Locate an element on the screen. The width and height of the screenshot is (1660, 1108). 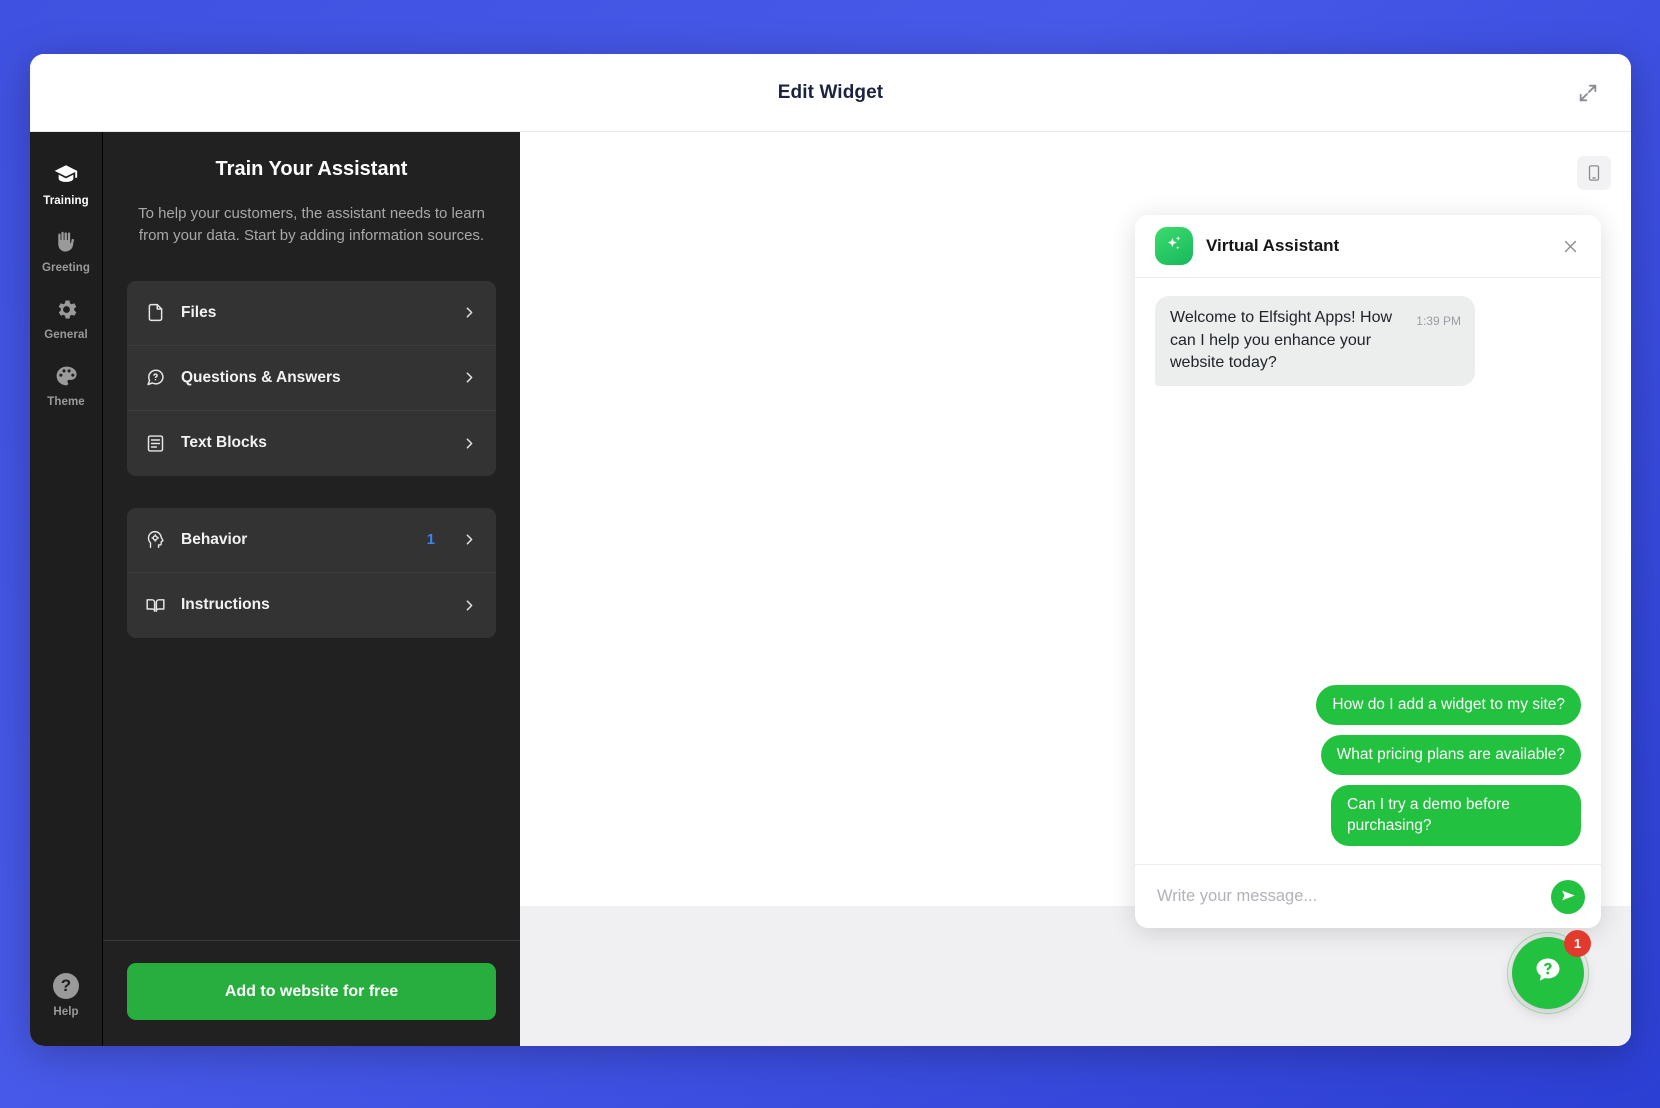
send-button is located at coordinates (1568, 896).